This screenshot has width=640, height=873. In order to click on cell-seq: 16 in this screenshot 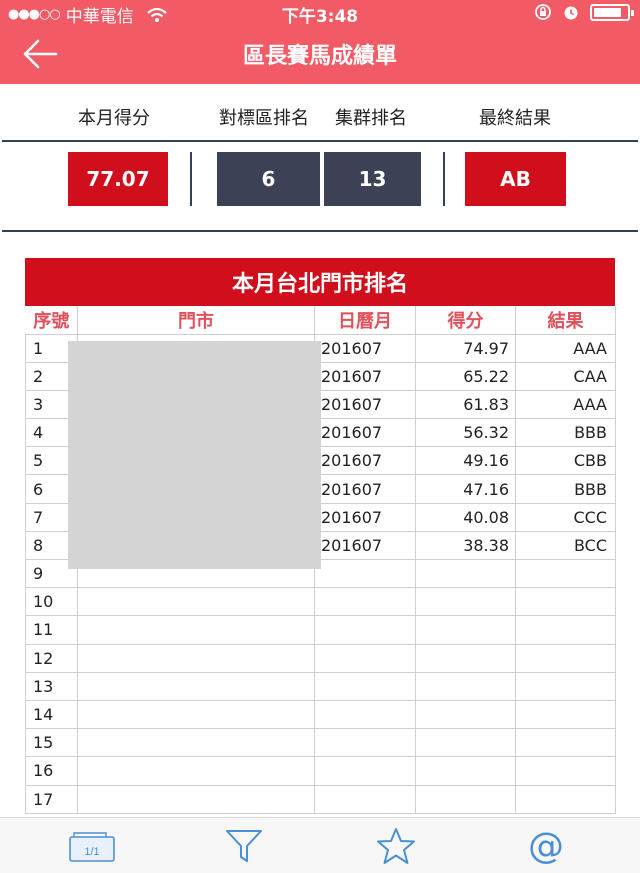, I will do `click(51, 771)`.